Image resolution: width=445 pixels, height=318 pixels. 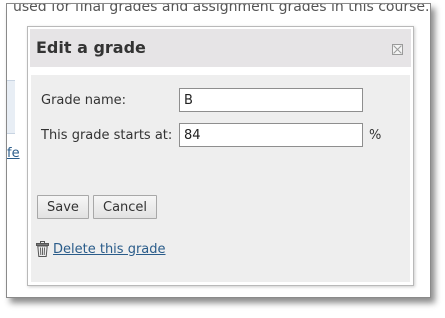 What do you see at coordinates (63, 207) in the screenshot?
I see `save-button: Save` at bounding box center [63, 207].